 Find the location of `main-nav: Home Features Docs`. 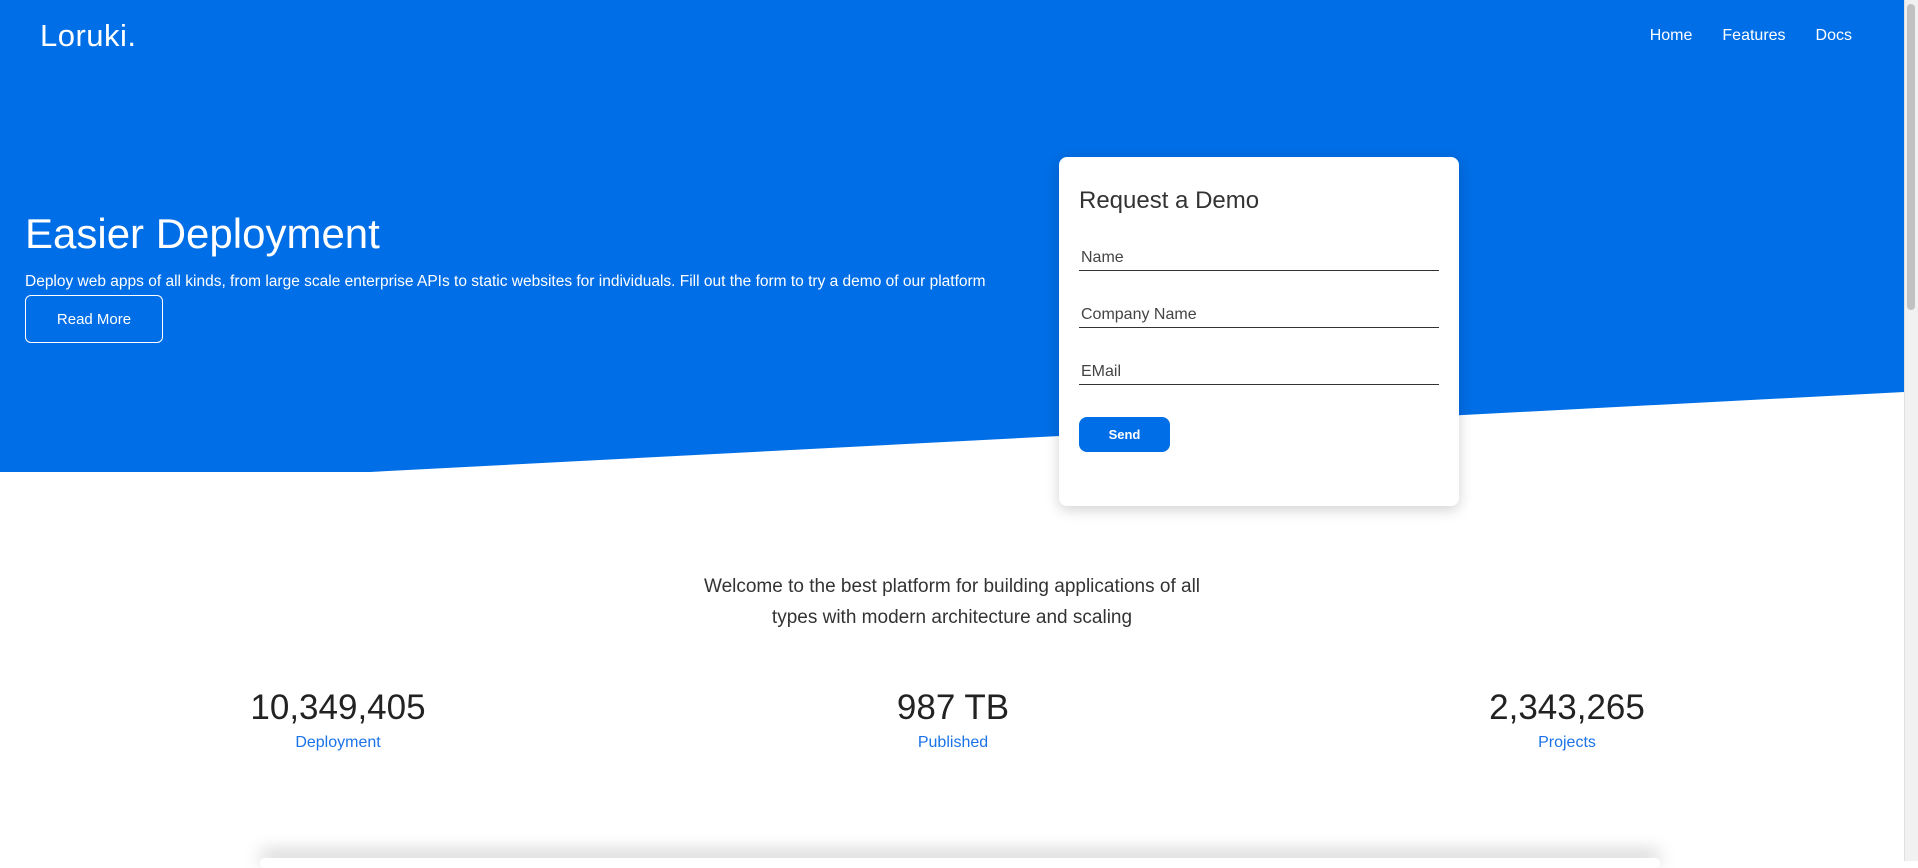

main-nav: Home Features Docs is located at coordinates (1751, 36).